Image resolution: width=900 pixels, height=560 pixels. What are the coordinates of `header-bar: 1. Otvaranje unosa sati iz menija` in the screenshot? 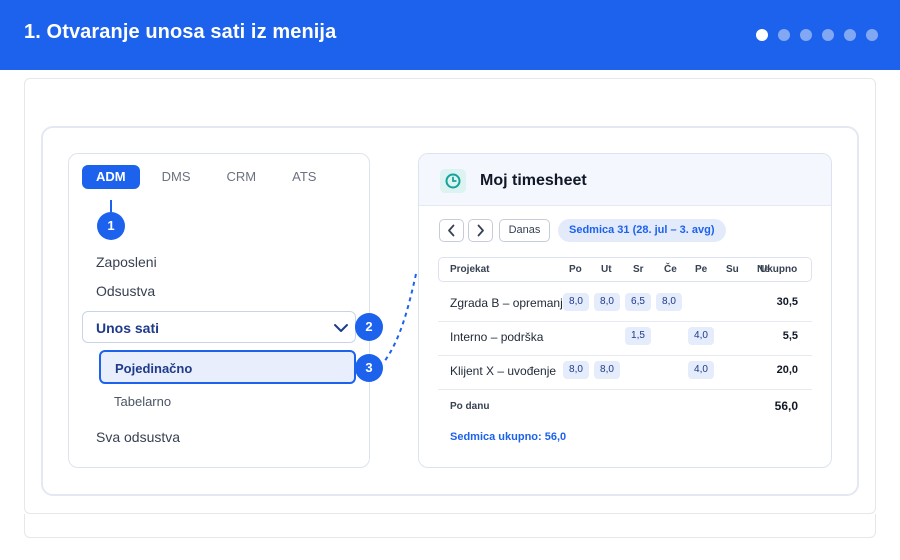 It's located at (450, 35).